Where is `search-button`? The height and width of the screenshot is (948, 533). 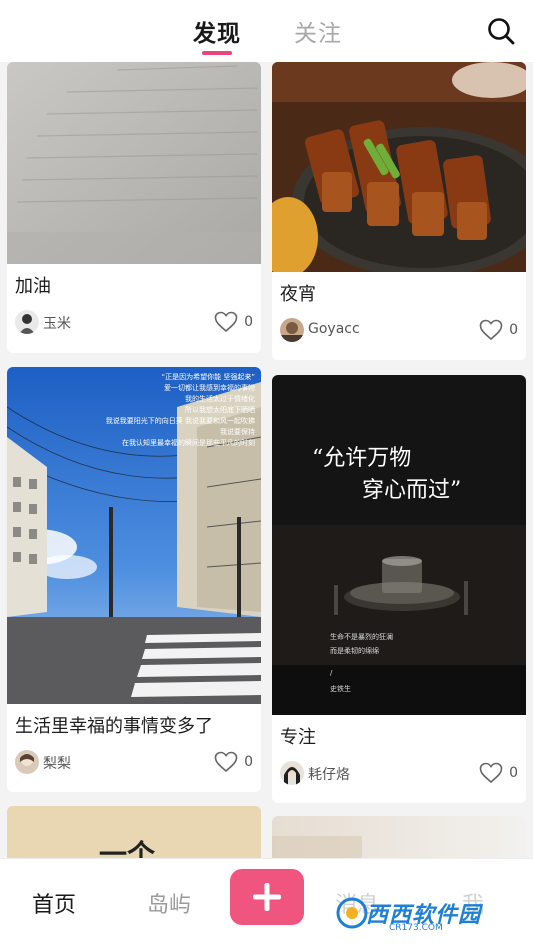 search-button is located at coordinates (501, 31).